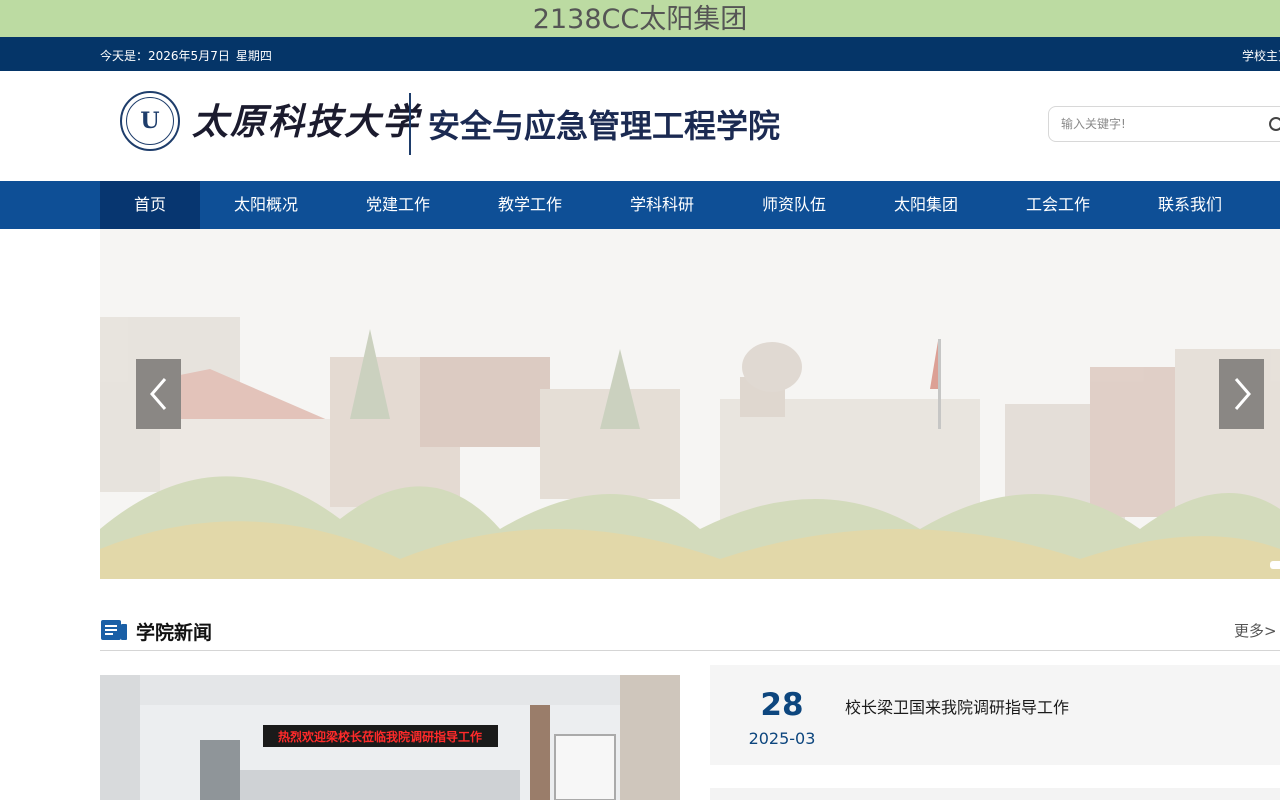 This screenshot has height=800, width=1280. I want to click on weekday: 星期四, so click(253, 56).